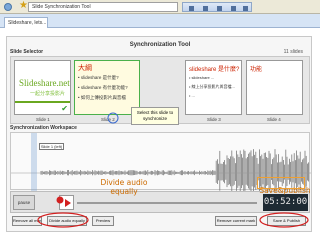  I want to click on feeds-icon, so click(205, 8).